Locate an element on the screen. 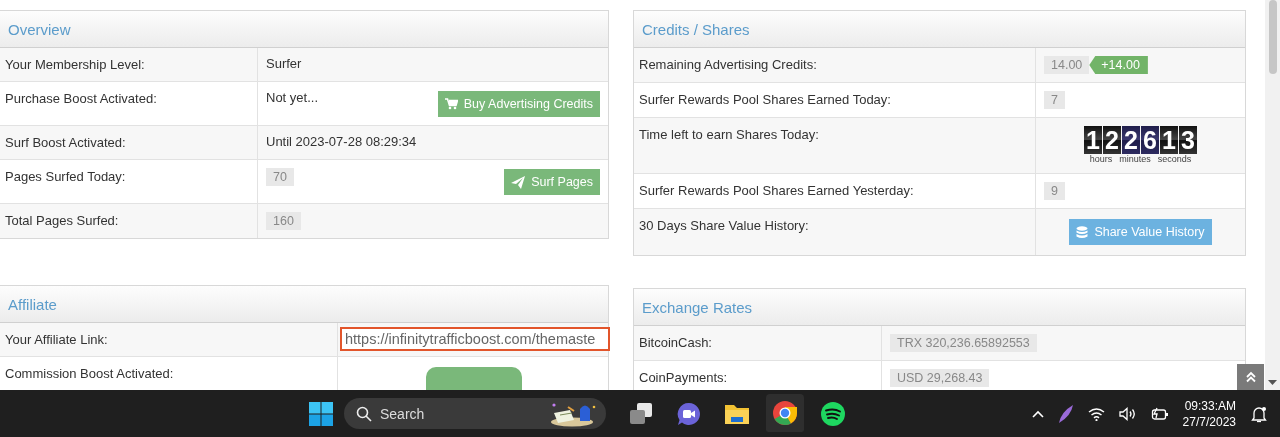 Image resolution: width=1280 pixels, height=437 pixels. value-badge: 14.00 is located at coordinates (1067, 65).